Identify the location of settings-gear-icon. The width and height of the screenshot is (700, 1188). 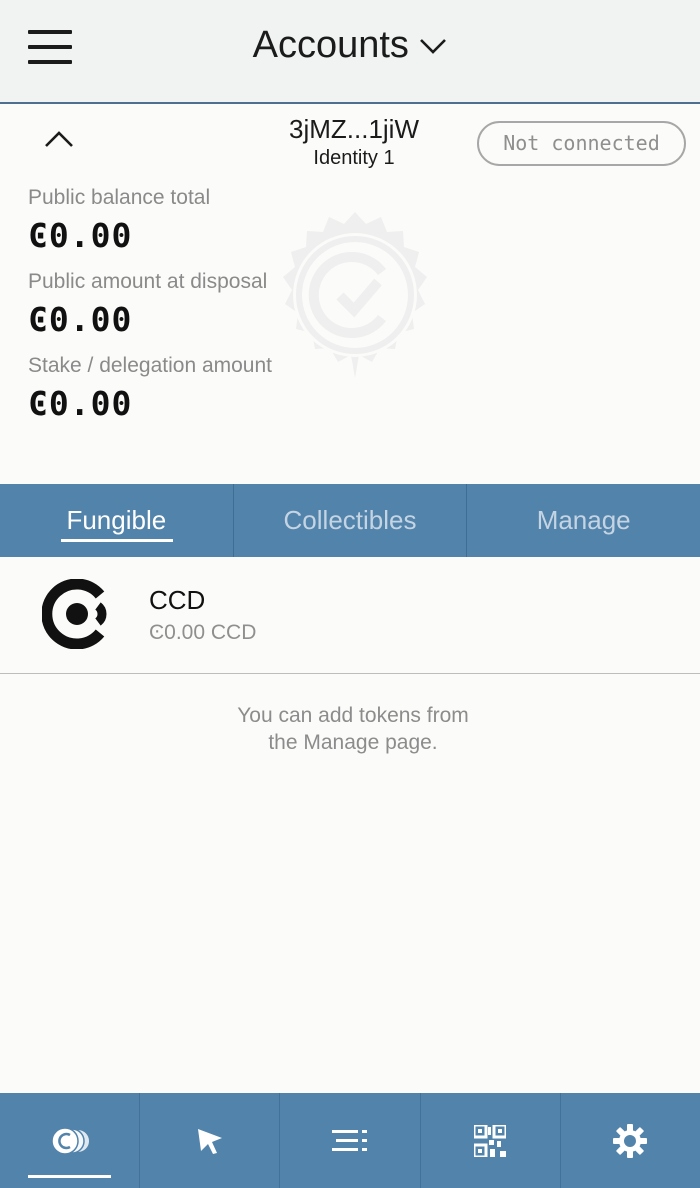
(630, 1140).